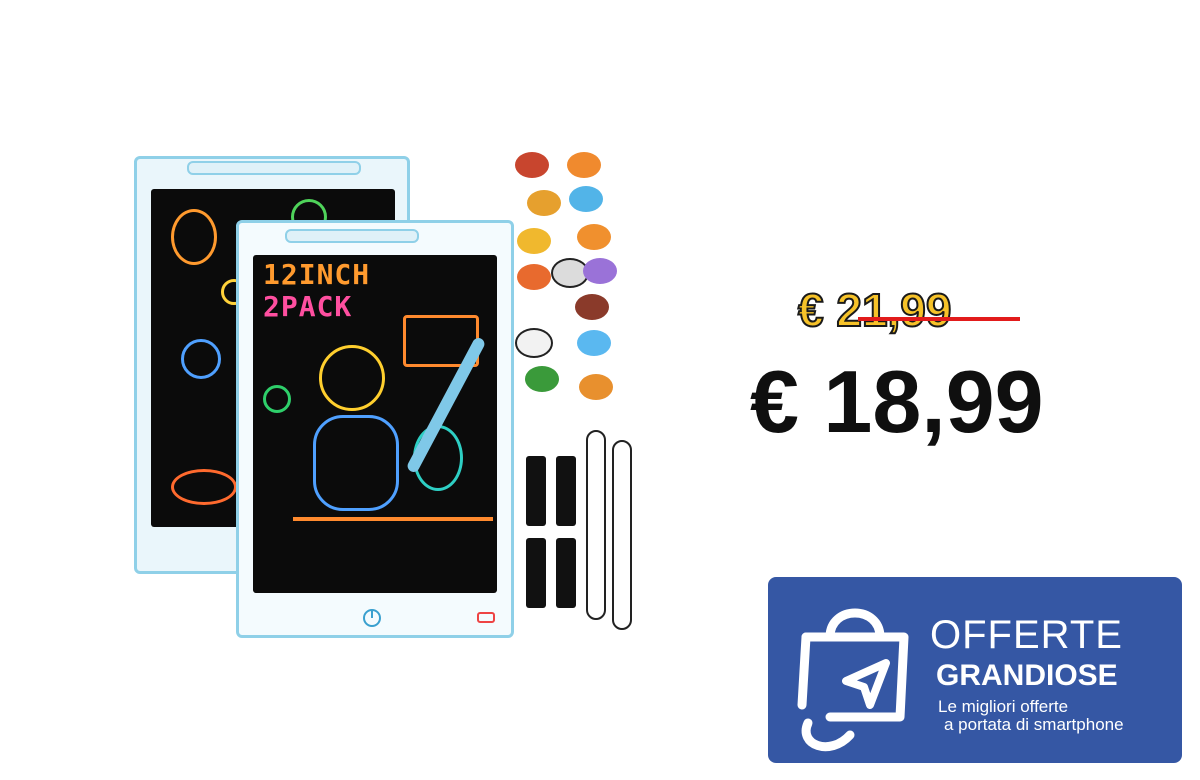  I want to click on child-body-doodle, so click(356, 463).